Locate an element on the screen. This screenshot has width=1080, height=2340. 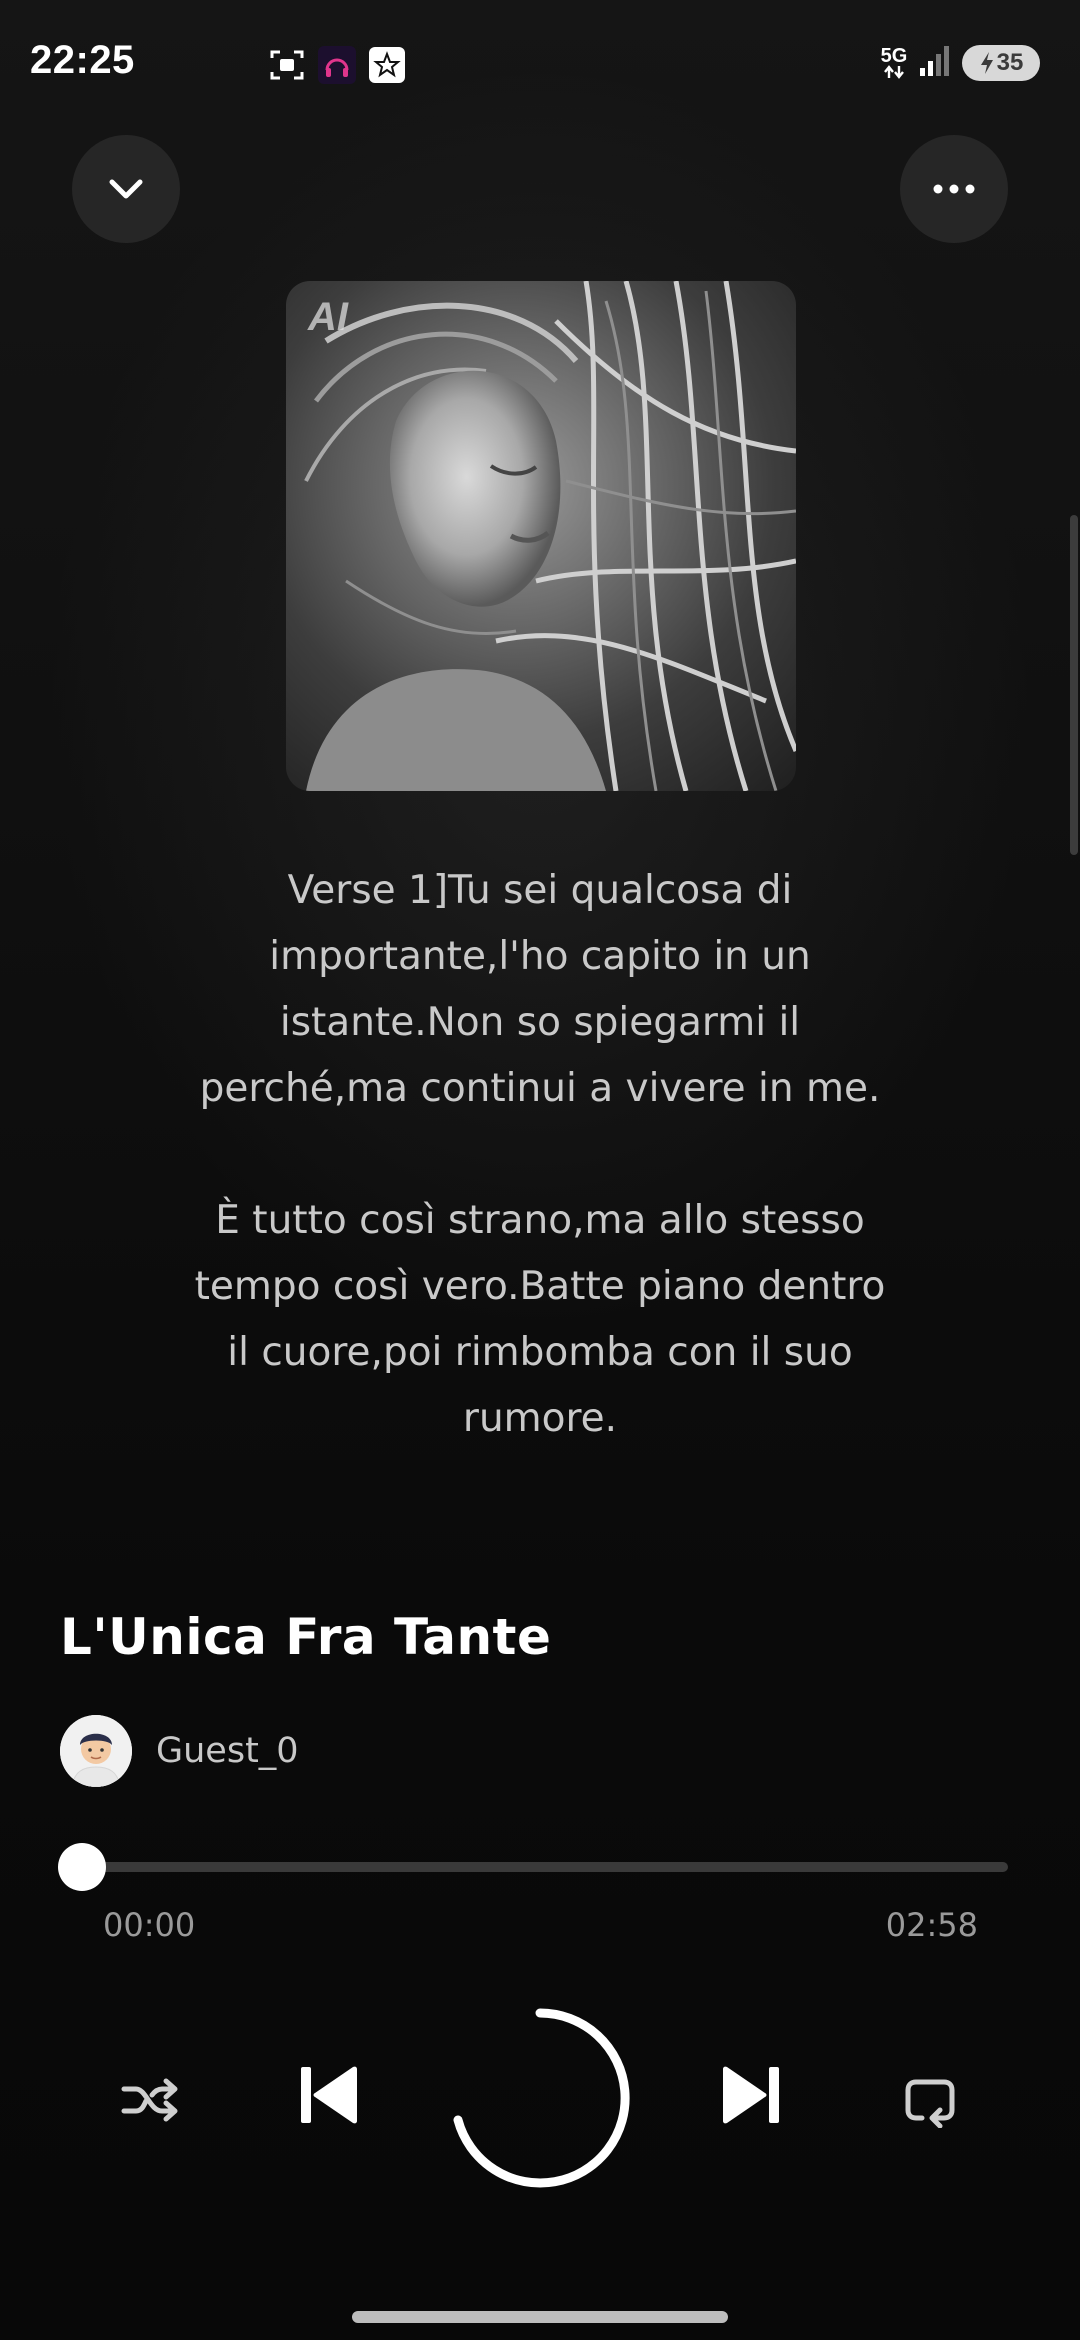
status-time: 22:25 is located at coordinates (82, 60).